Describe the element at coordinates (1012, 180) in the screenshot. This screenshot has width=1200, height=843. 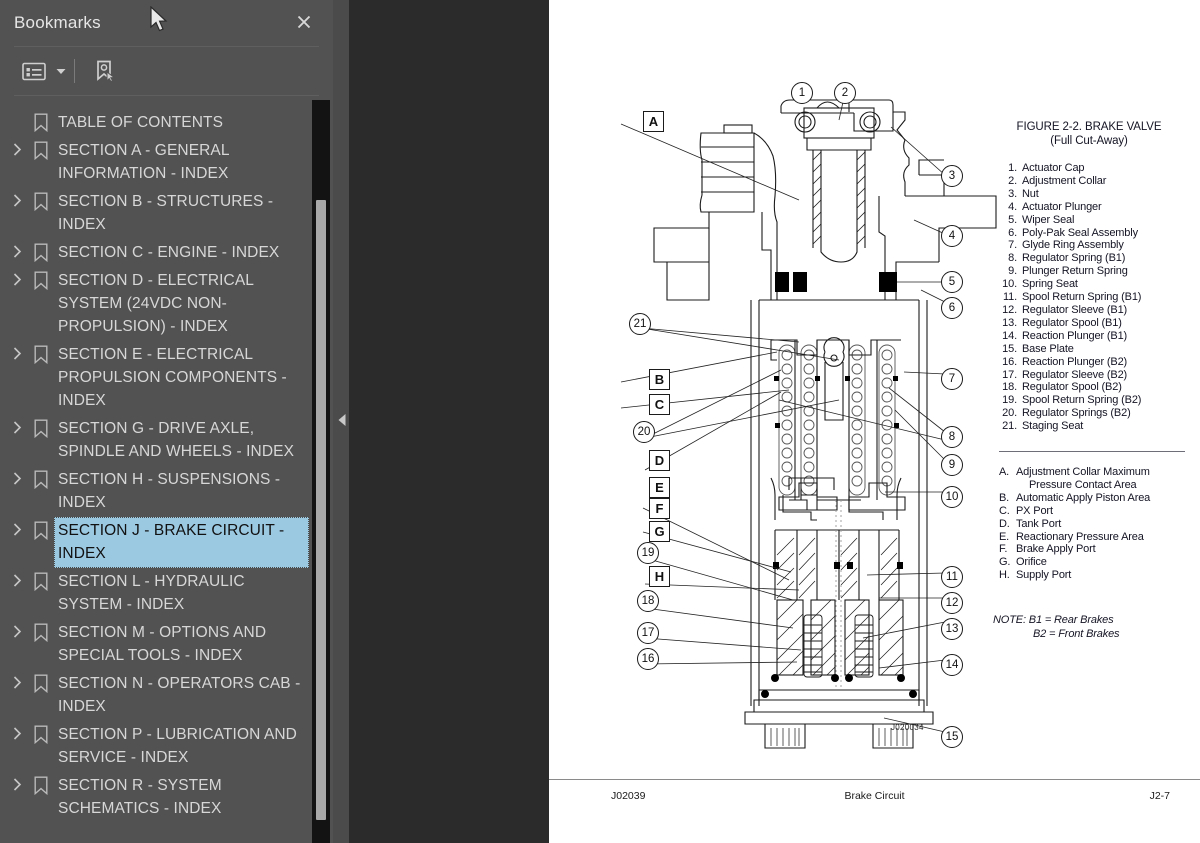
I see `legend-part-number: 2.` at that location.